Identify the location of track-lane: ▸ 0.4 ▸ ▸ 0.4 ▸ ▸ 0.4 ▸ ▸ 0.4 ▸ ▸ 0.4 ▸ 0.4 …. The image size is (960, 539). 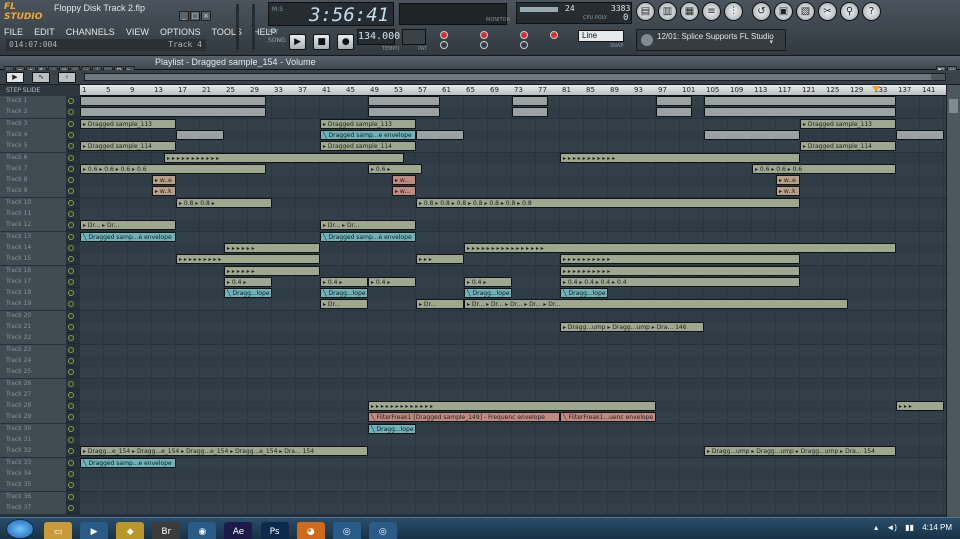
(513, 282).